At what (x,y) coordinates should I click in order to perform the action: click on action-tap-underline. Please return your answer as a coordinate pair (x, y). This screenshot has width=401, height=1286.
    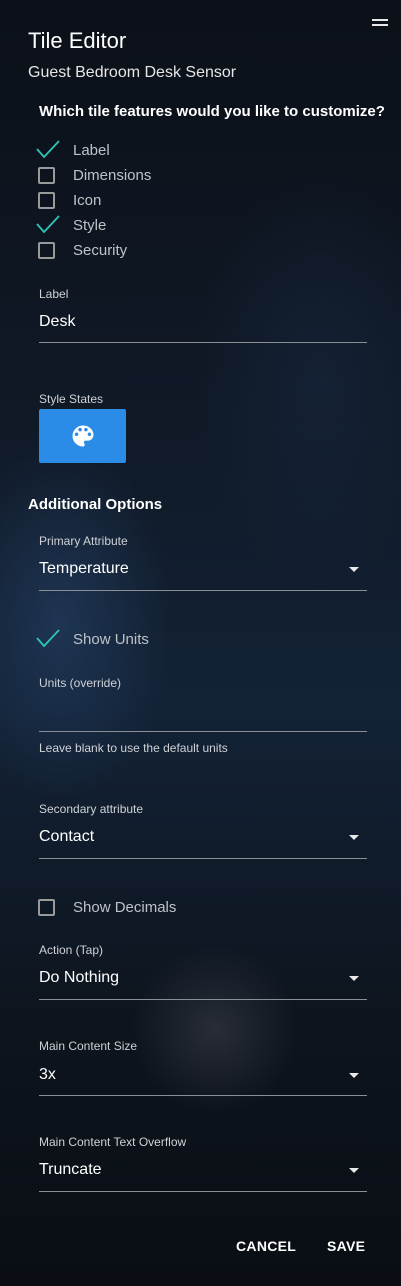
    Looking at the image, I should click on (203, 999).